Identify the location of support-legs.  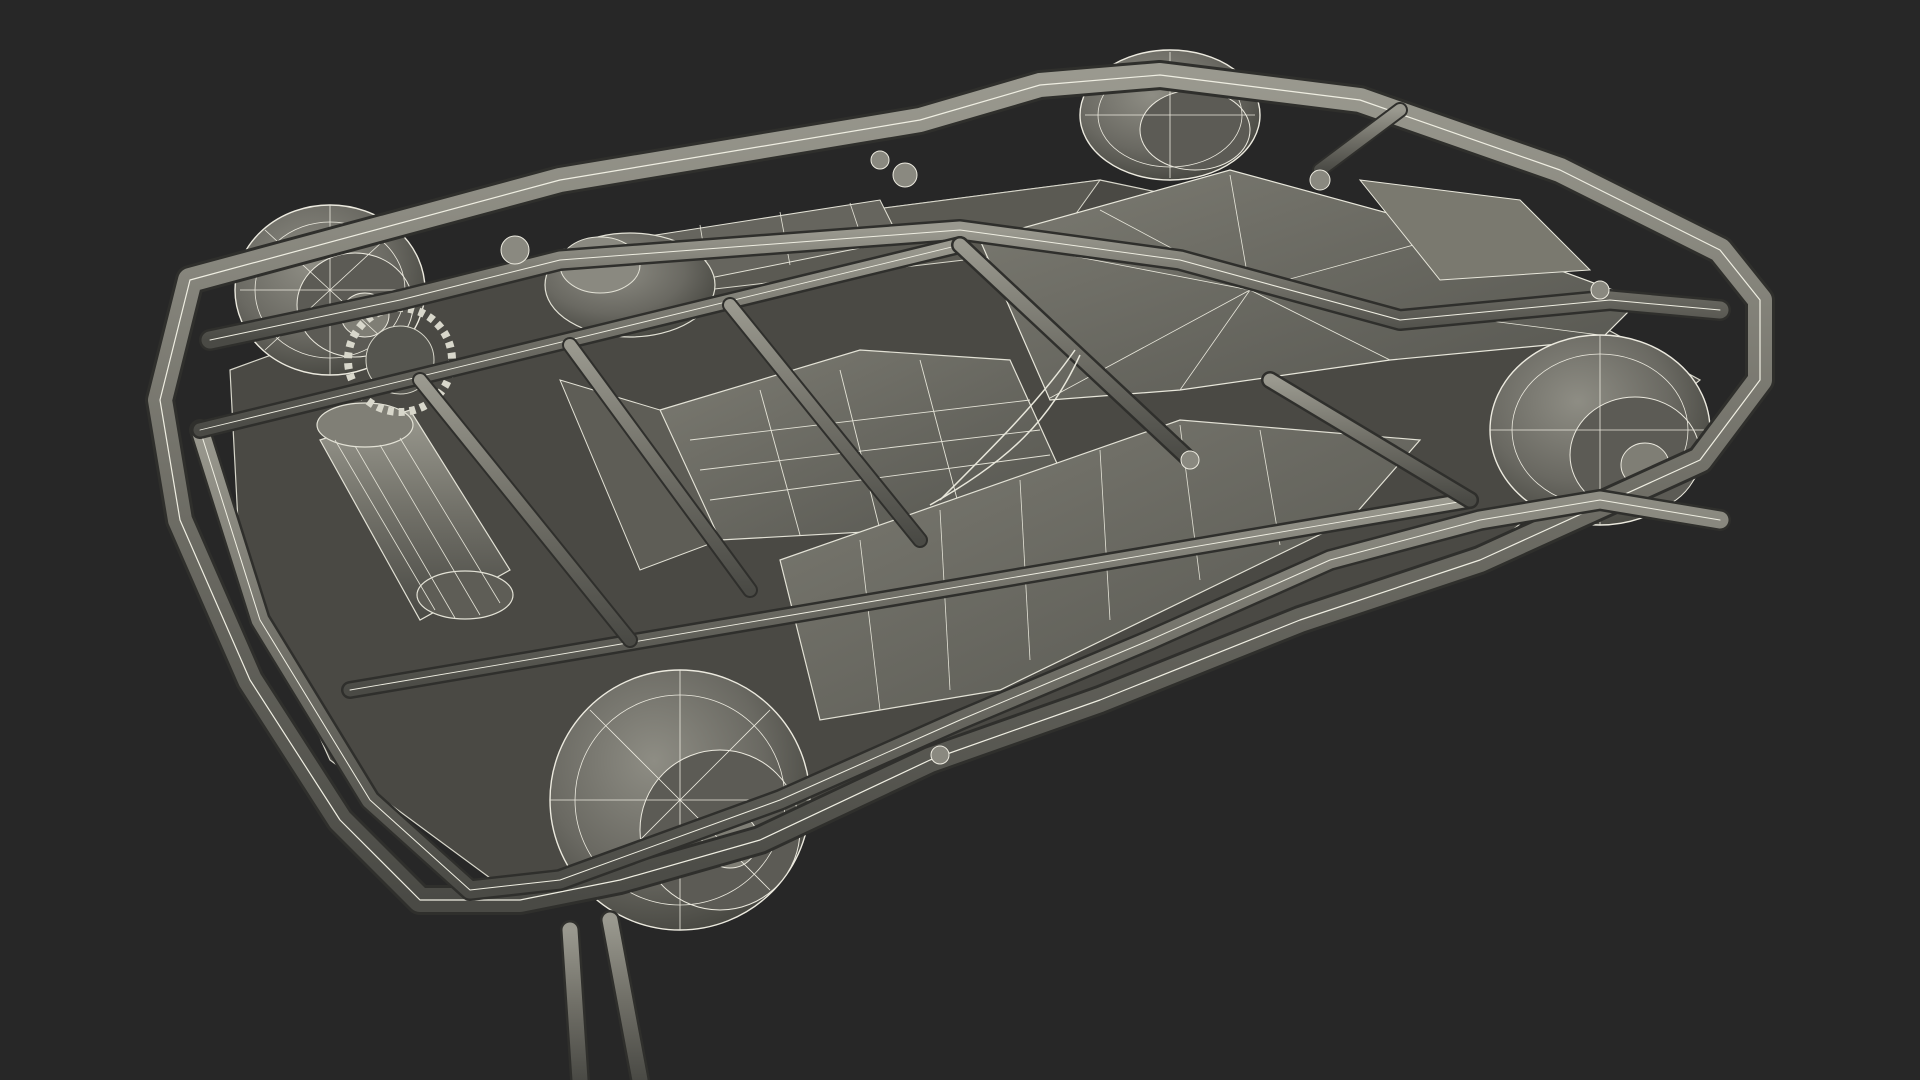
(605, 995).